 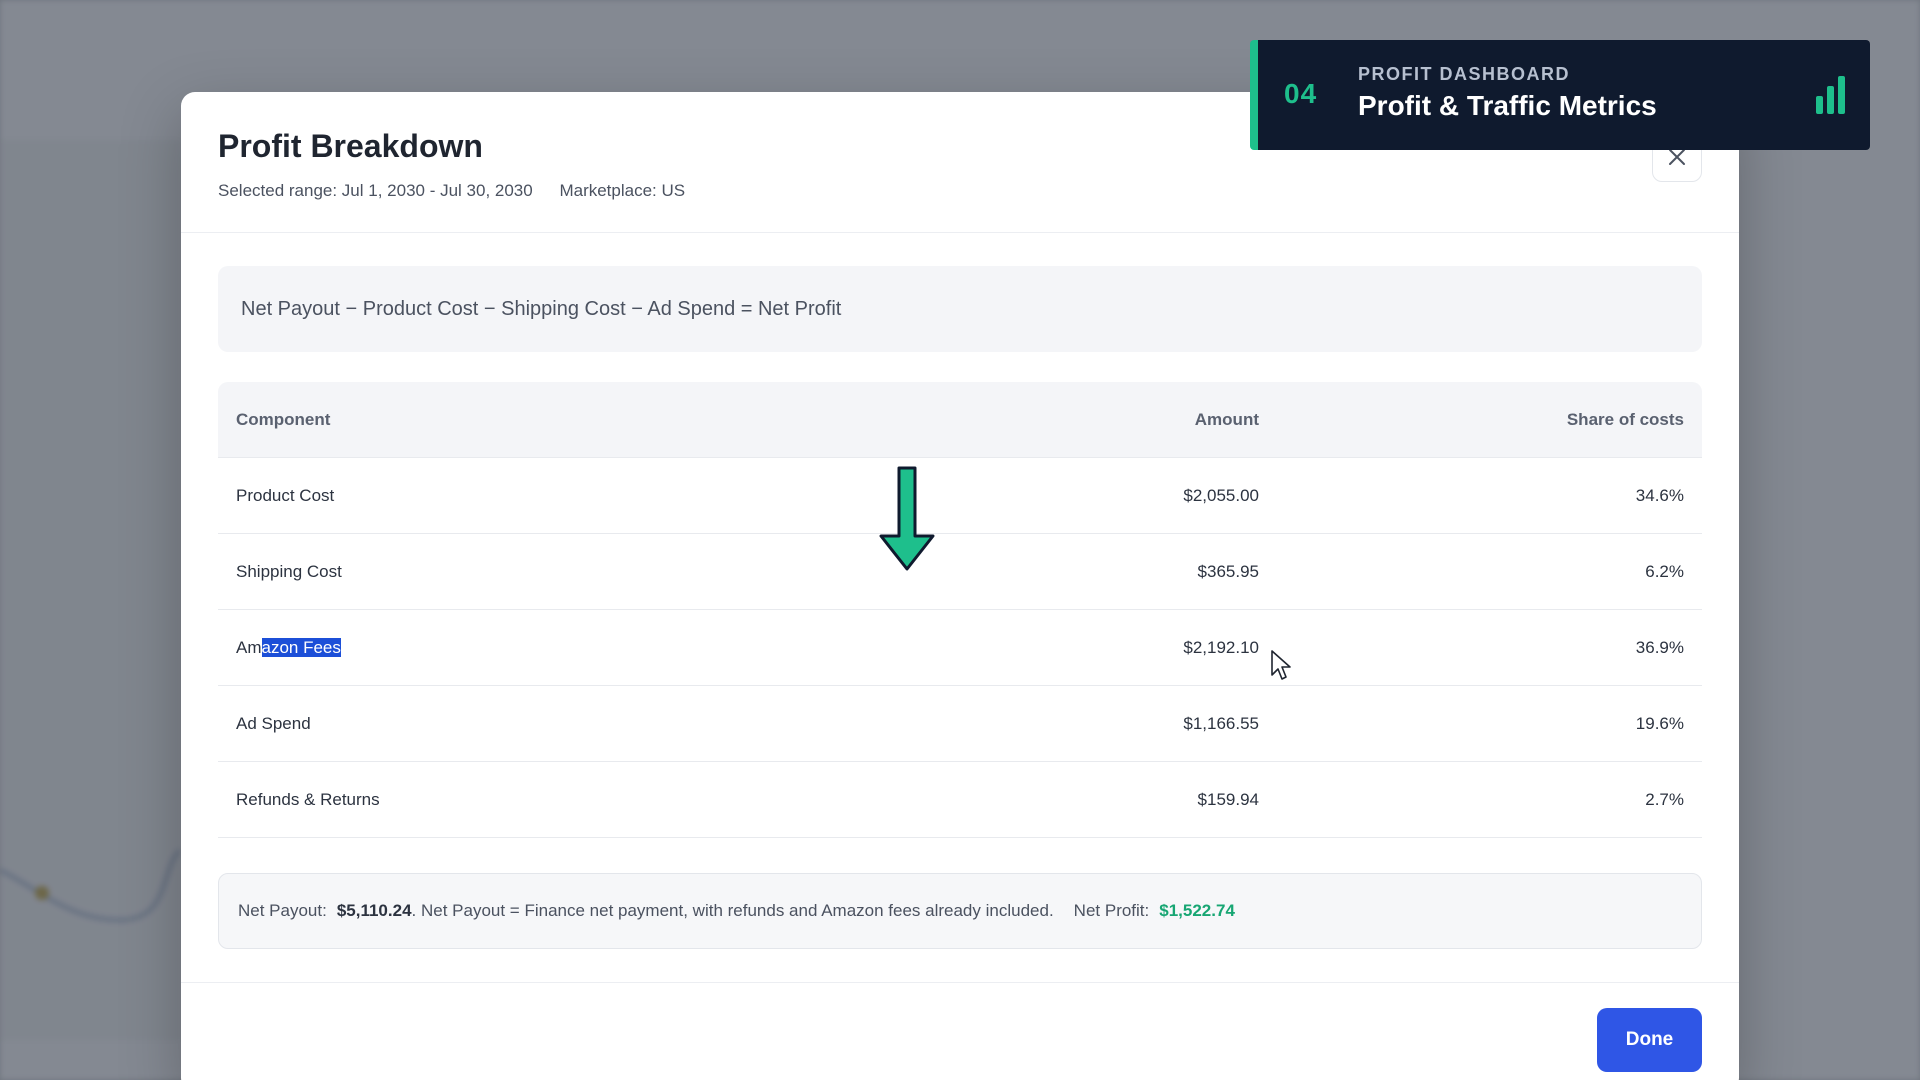 I want to click on table-row: Refunds & Returns $159.94 2.7%, so click(x=960, y=800).